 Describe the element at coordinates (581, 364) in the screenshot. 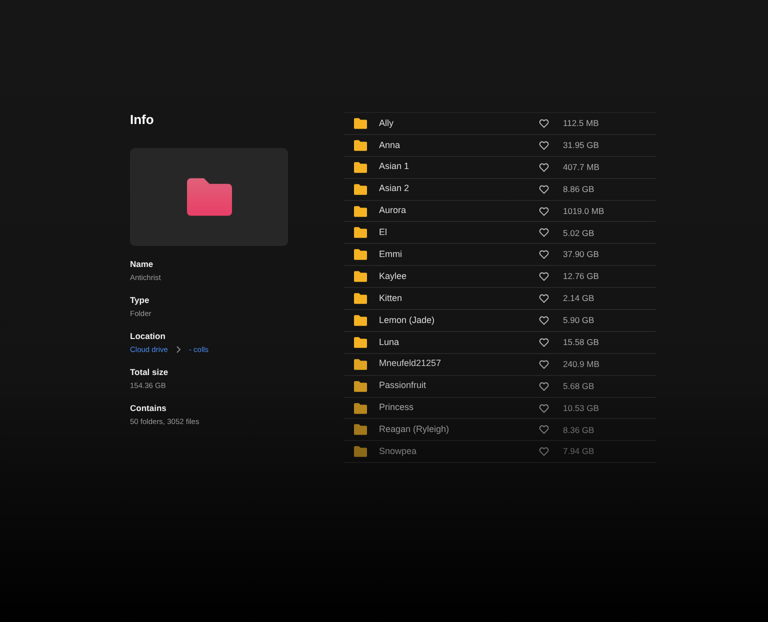

I see `file-size: 240.9 MB` at that location.